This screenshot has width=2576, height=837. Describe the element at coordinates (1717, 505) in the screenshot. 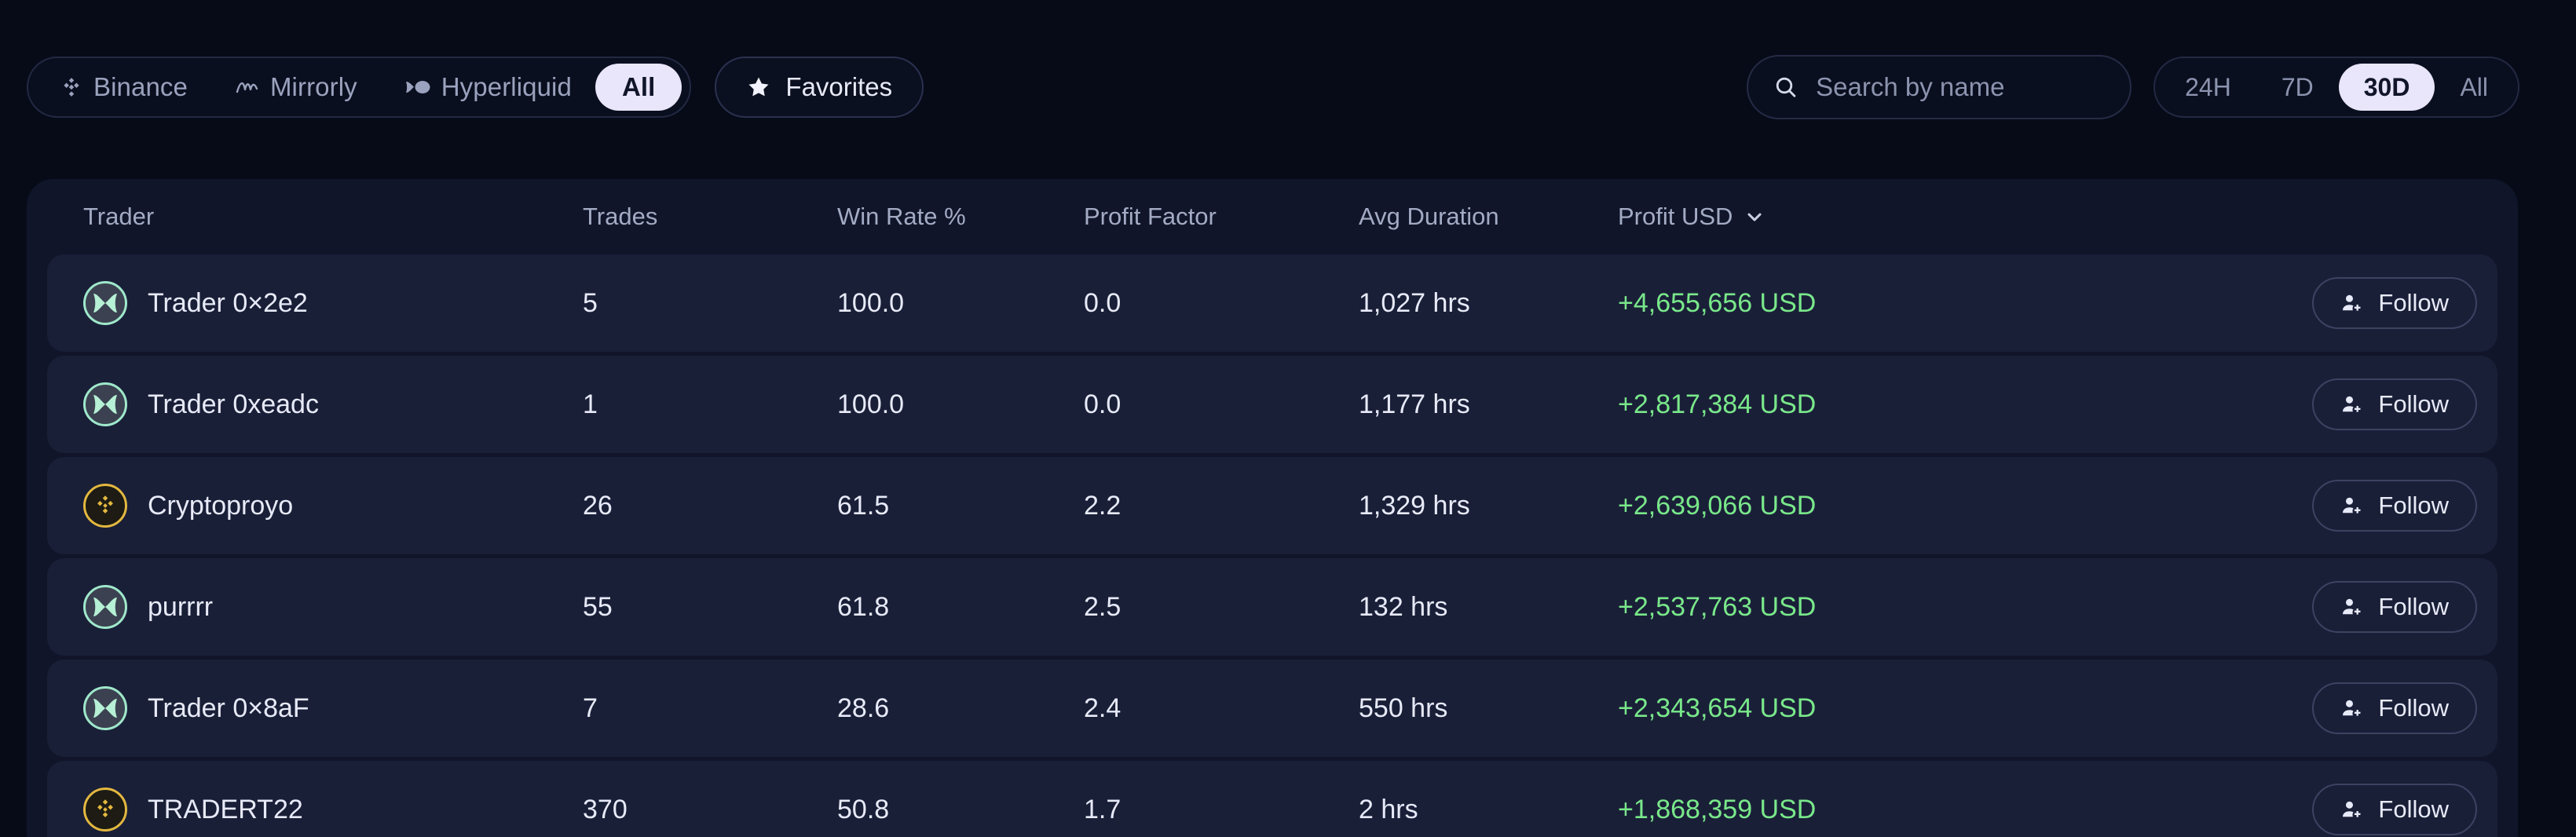

I see `profit-usd-value: +2,639,066 USD` at that location.